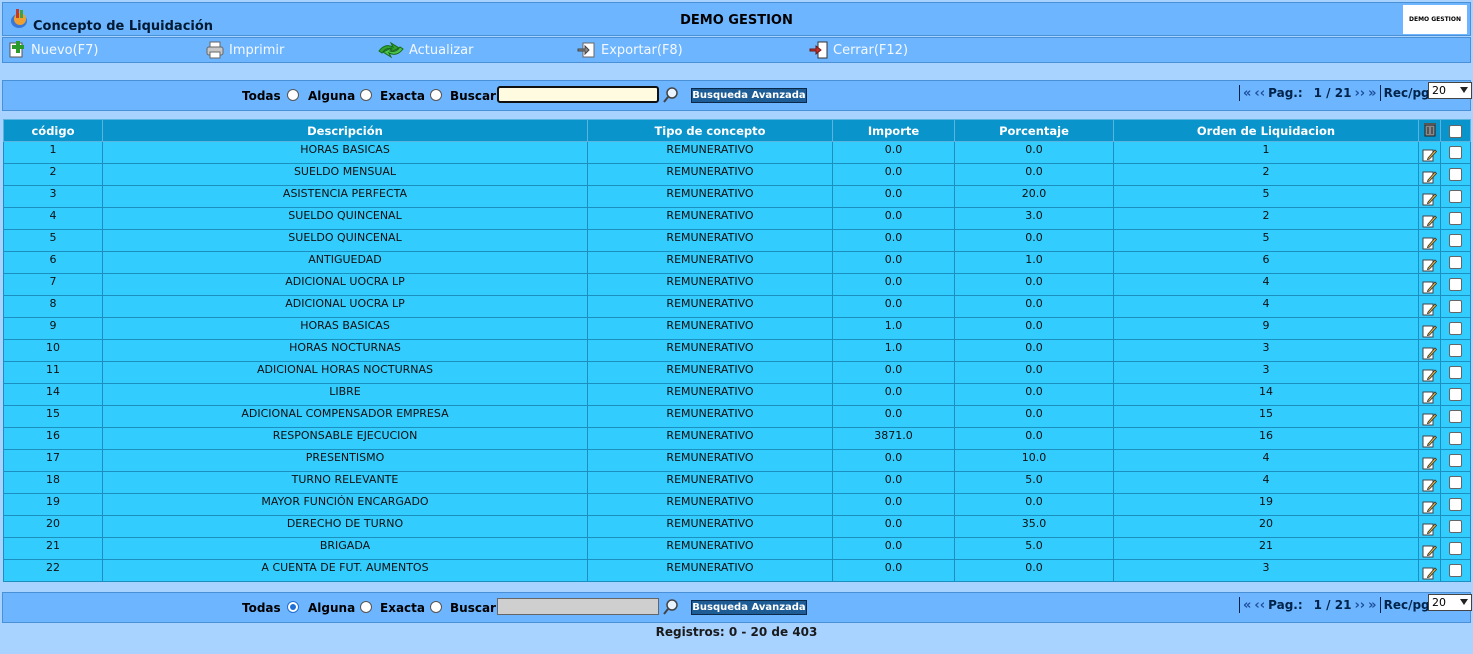 This screenshot has height=654, width=1473. I want to click on table-row: 8 ADICIONAL UOCRA LP REMUNERATIVO 0.0 0.0 4, so click(737, 306).